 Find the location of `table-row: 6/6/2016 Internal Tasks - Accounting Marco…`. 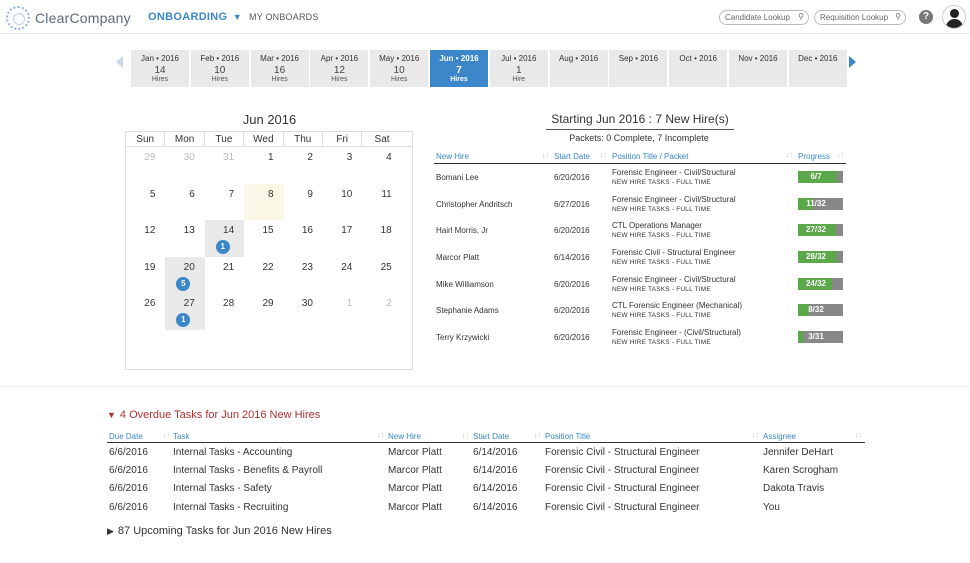

table-row: 6/6/2016 Internal Tasks - Accounting Marco… is located at coordinates (486, 452).